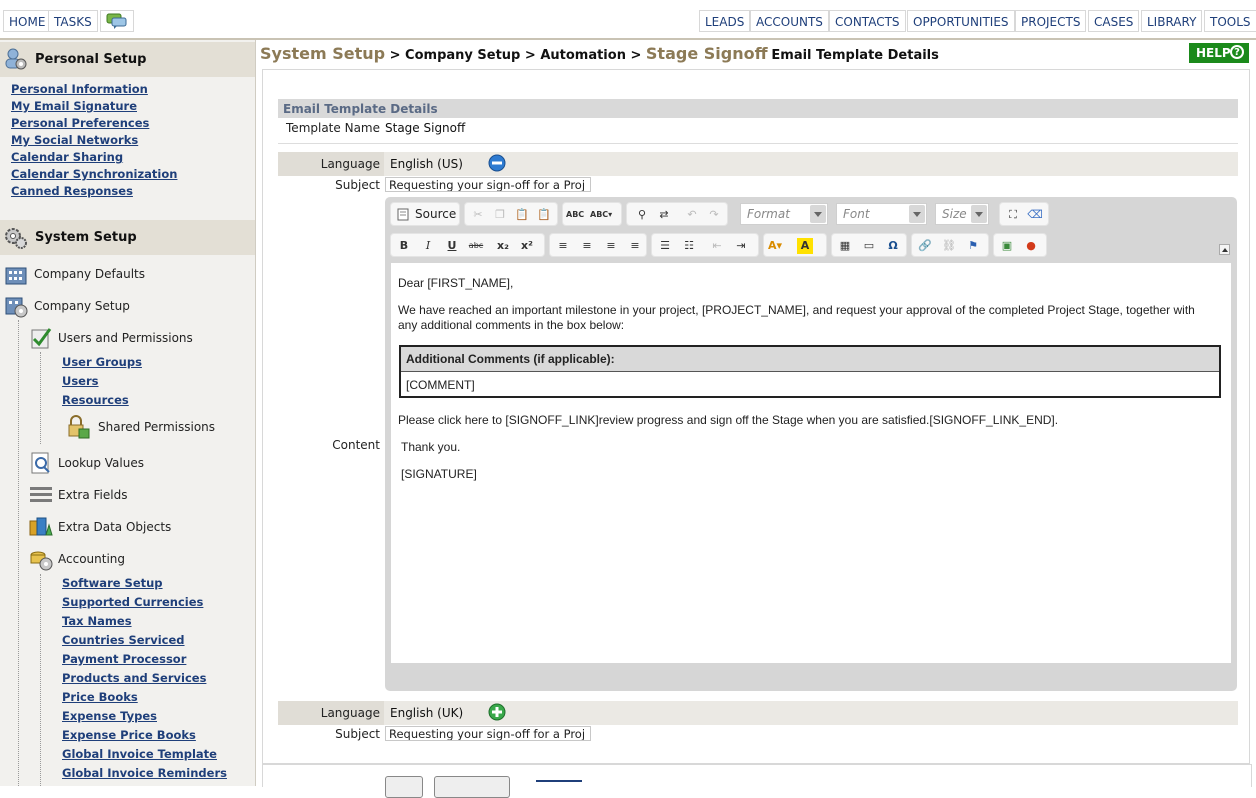 This screenshot has height=798, width=1256. What do you see at coordinates (79, 89) in the screenshot?
I see `link-personal-information: Personal Information` at bounding box center [79, 89].